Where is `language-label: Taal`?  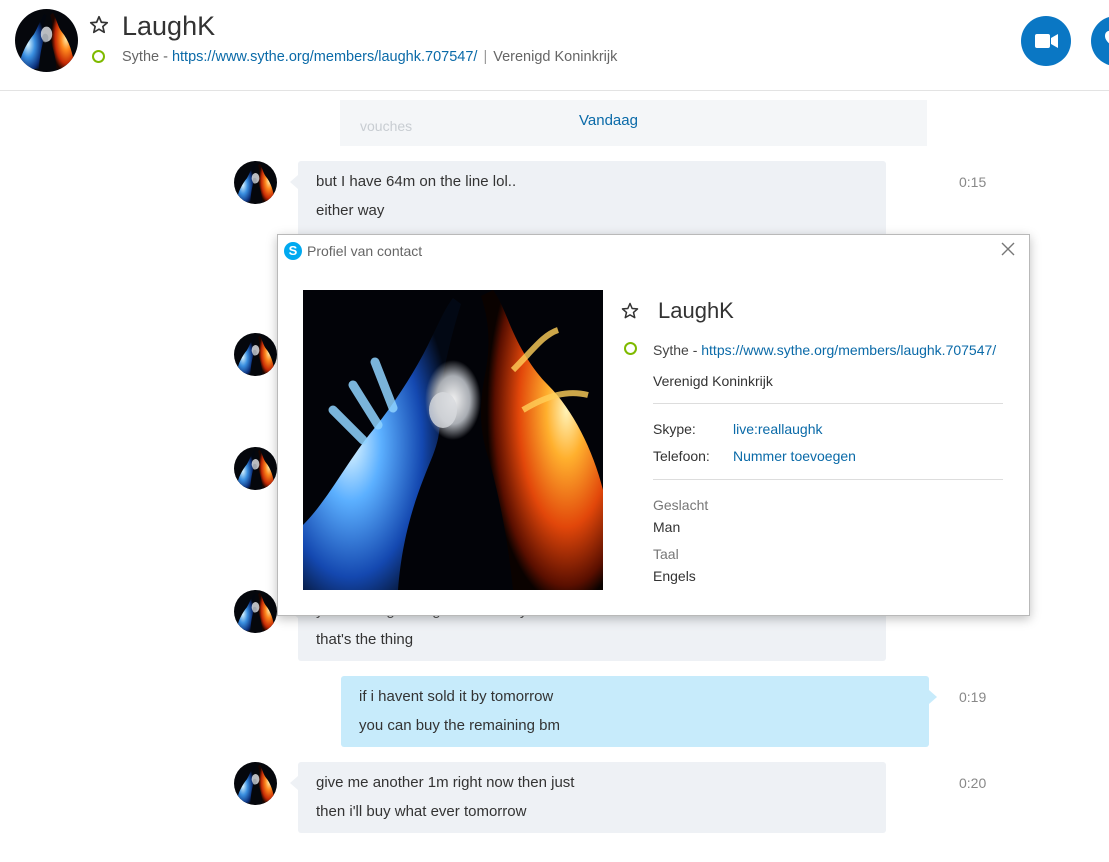 language-label: Taal is located at coordinates (666, 554).